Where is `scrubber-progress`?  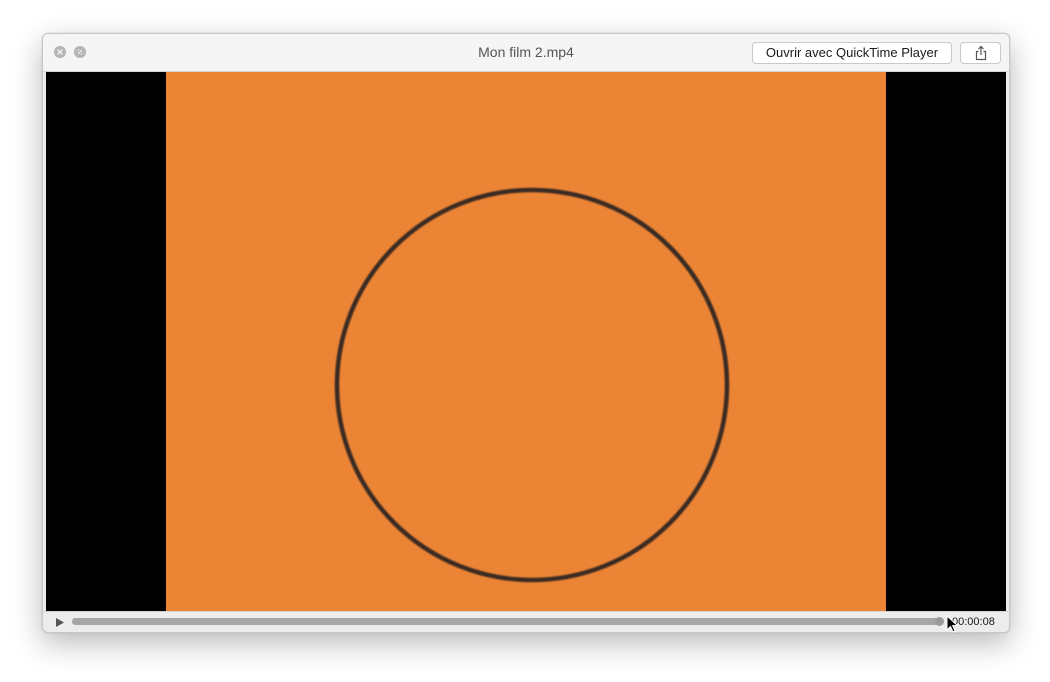
scrubber-progress is located at coordinates (507, 621).